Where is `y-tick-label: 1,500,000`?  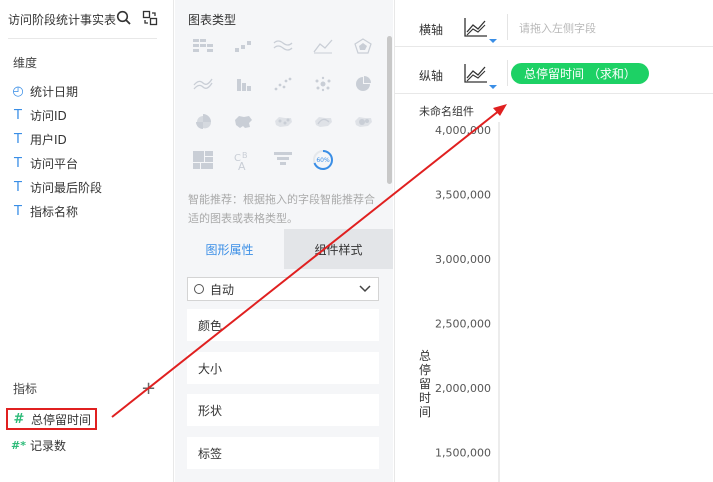
y-tick-label: 1,500,000 is located at coordinates (463, 453).